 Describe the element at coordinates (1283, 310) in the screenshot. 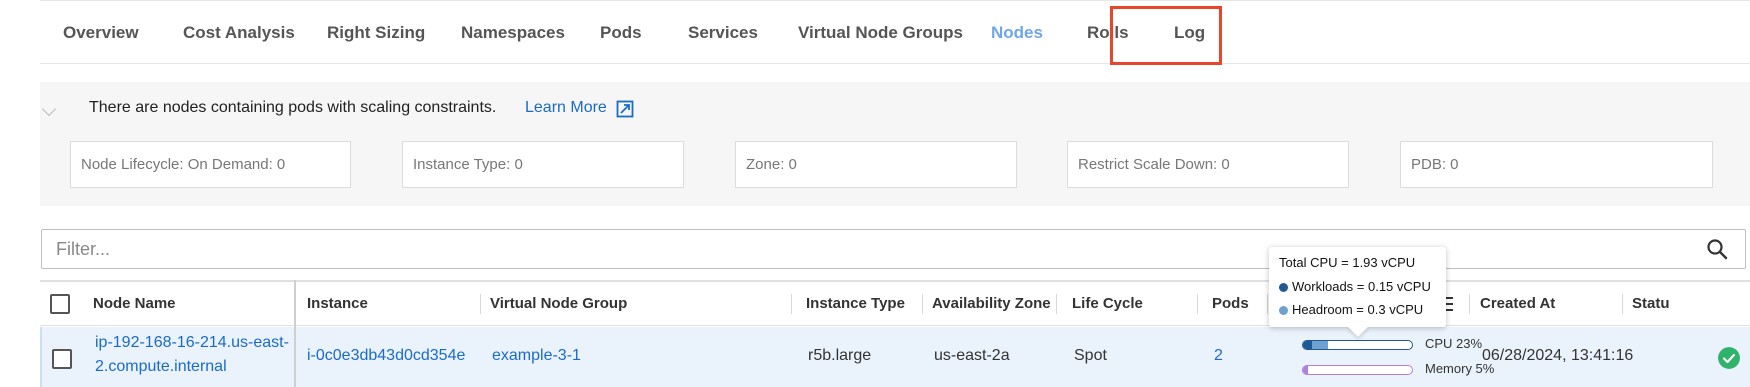

I see `headroom-dot-icon` at that location.